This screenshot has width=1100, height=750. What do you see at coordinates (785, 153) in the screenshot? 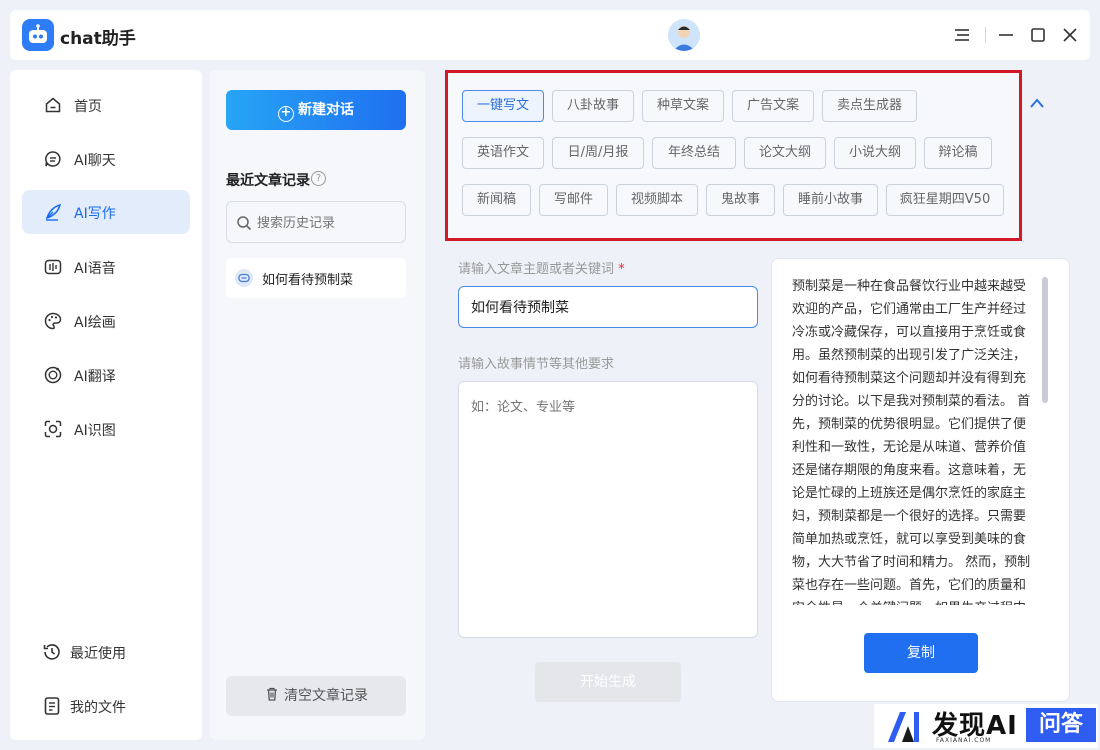
I see `tag-button: 论文大纲` at bounding box center [785, 153].